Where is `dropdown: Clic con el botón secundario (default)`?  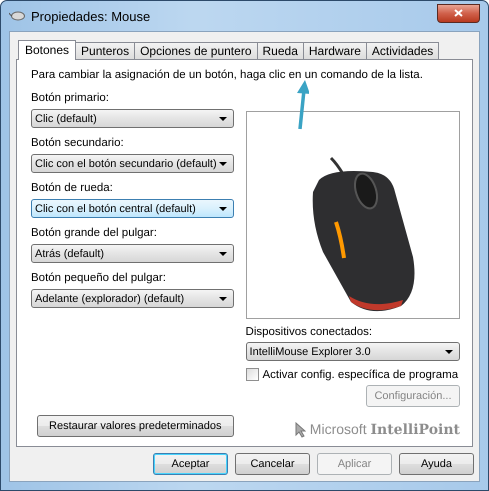 dropdown: Clic con el botón secundario (default) is located at coordinates (132, 163).